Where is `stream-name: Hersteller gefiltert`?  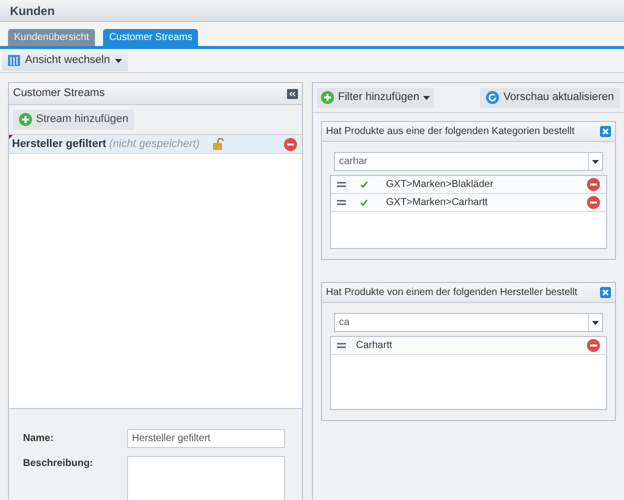
stream-name: Hersteller gefiltert is located at coordinates (59, 144).